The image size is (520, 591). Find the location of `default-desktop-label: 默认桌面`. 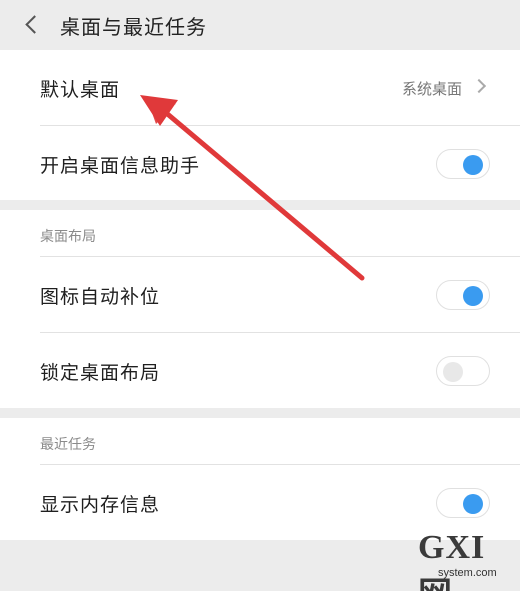

default-desktop-label: 默认桌面 is located at coordinates (80, 89).